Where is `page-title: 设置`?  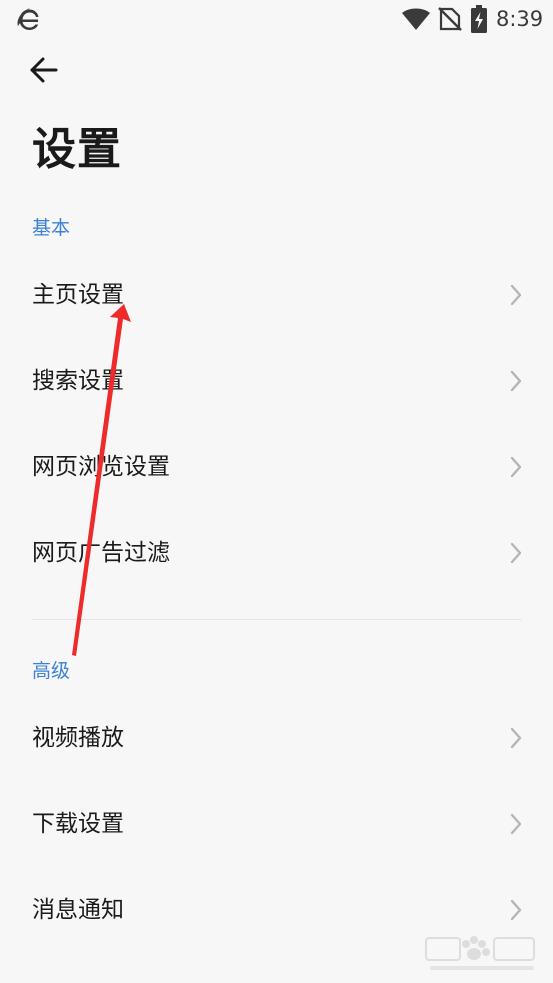
page-title: 设置 is located at coordinates (77, 149).